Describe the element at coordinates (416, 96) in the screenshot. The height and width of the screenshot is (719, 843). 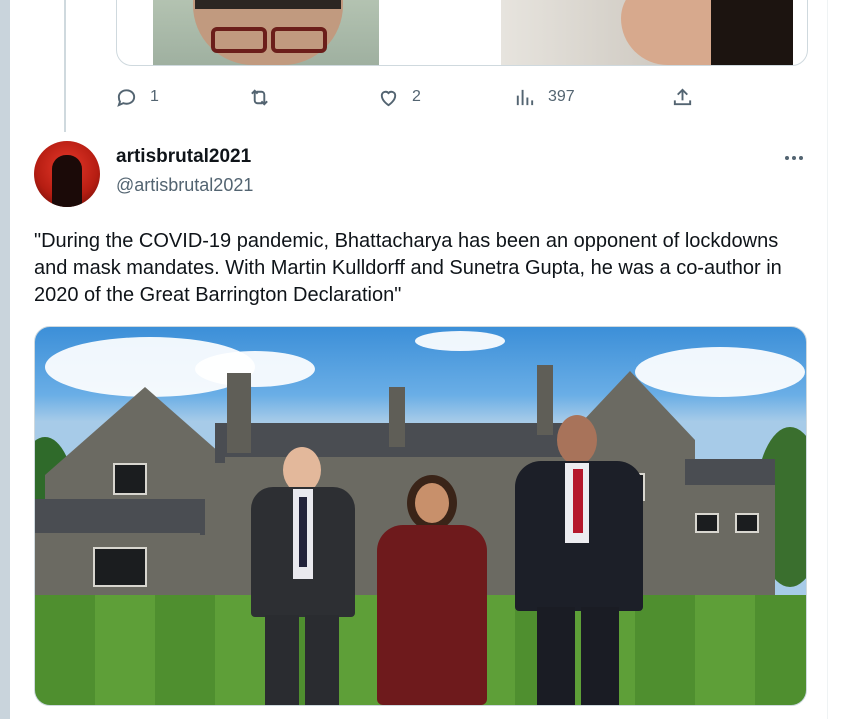
I see `like-count: 2` at that location.